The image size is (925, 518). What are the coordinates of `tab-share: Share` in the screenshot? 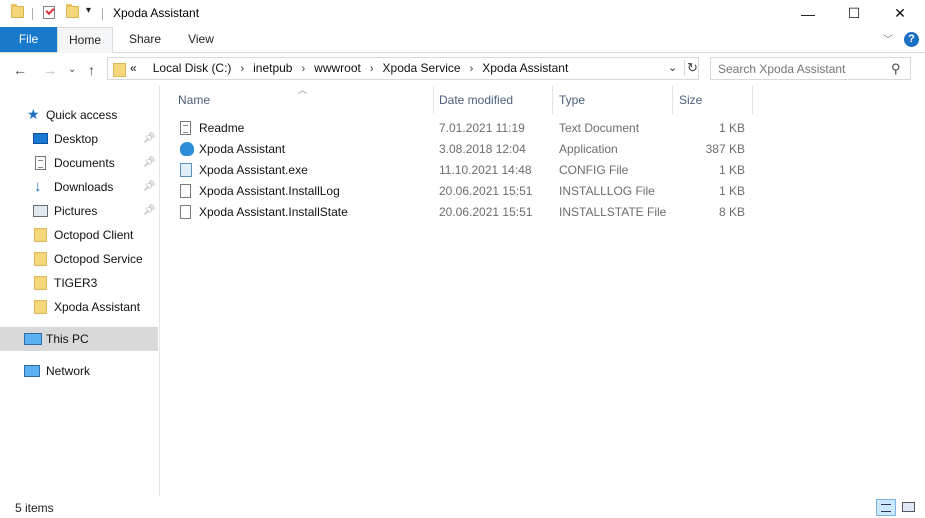 It's located at (145, 39).